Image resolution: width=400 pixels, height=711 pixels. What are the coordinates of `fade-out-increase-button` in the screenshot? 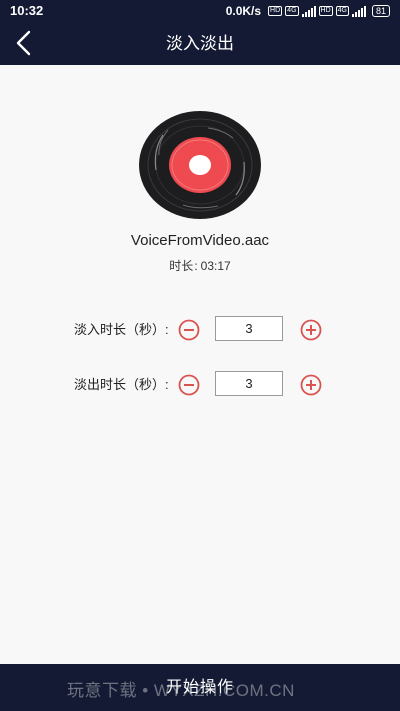 It's located at (311, 385).